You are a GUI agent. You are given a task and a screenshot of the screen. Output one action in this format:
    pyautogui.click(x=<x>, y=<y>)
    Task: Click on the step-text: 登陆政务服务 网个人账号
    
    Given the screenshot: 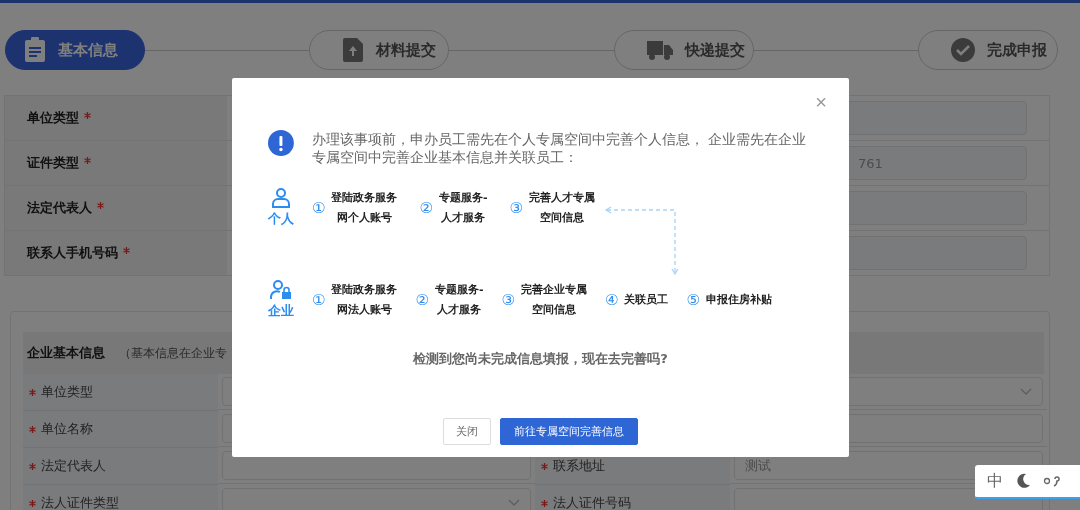 What is the action you would take?
    pyautogui.click(x=364, y=208)
    